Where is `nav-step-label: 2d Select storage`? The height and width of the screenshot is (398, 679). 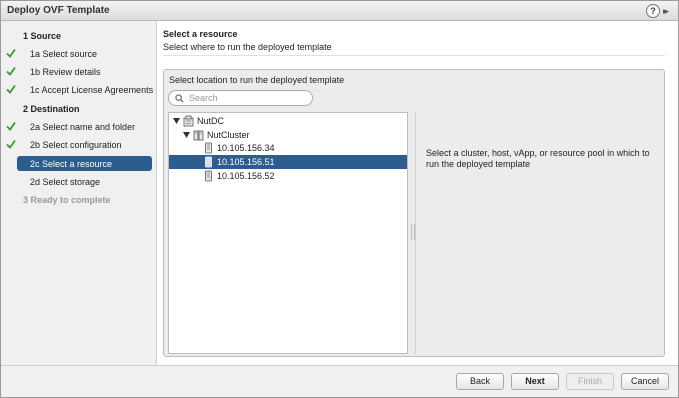
nav-step-label: 2d Select storage is located at coordinates (65, 182).